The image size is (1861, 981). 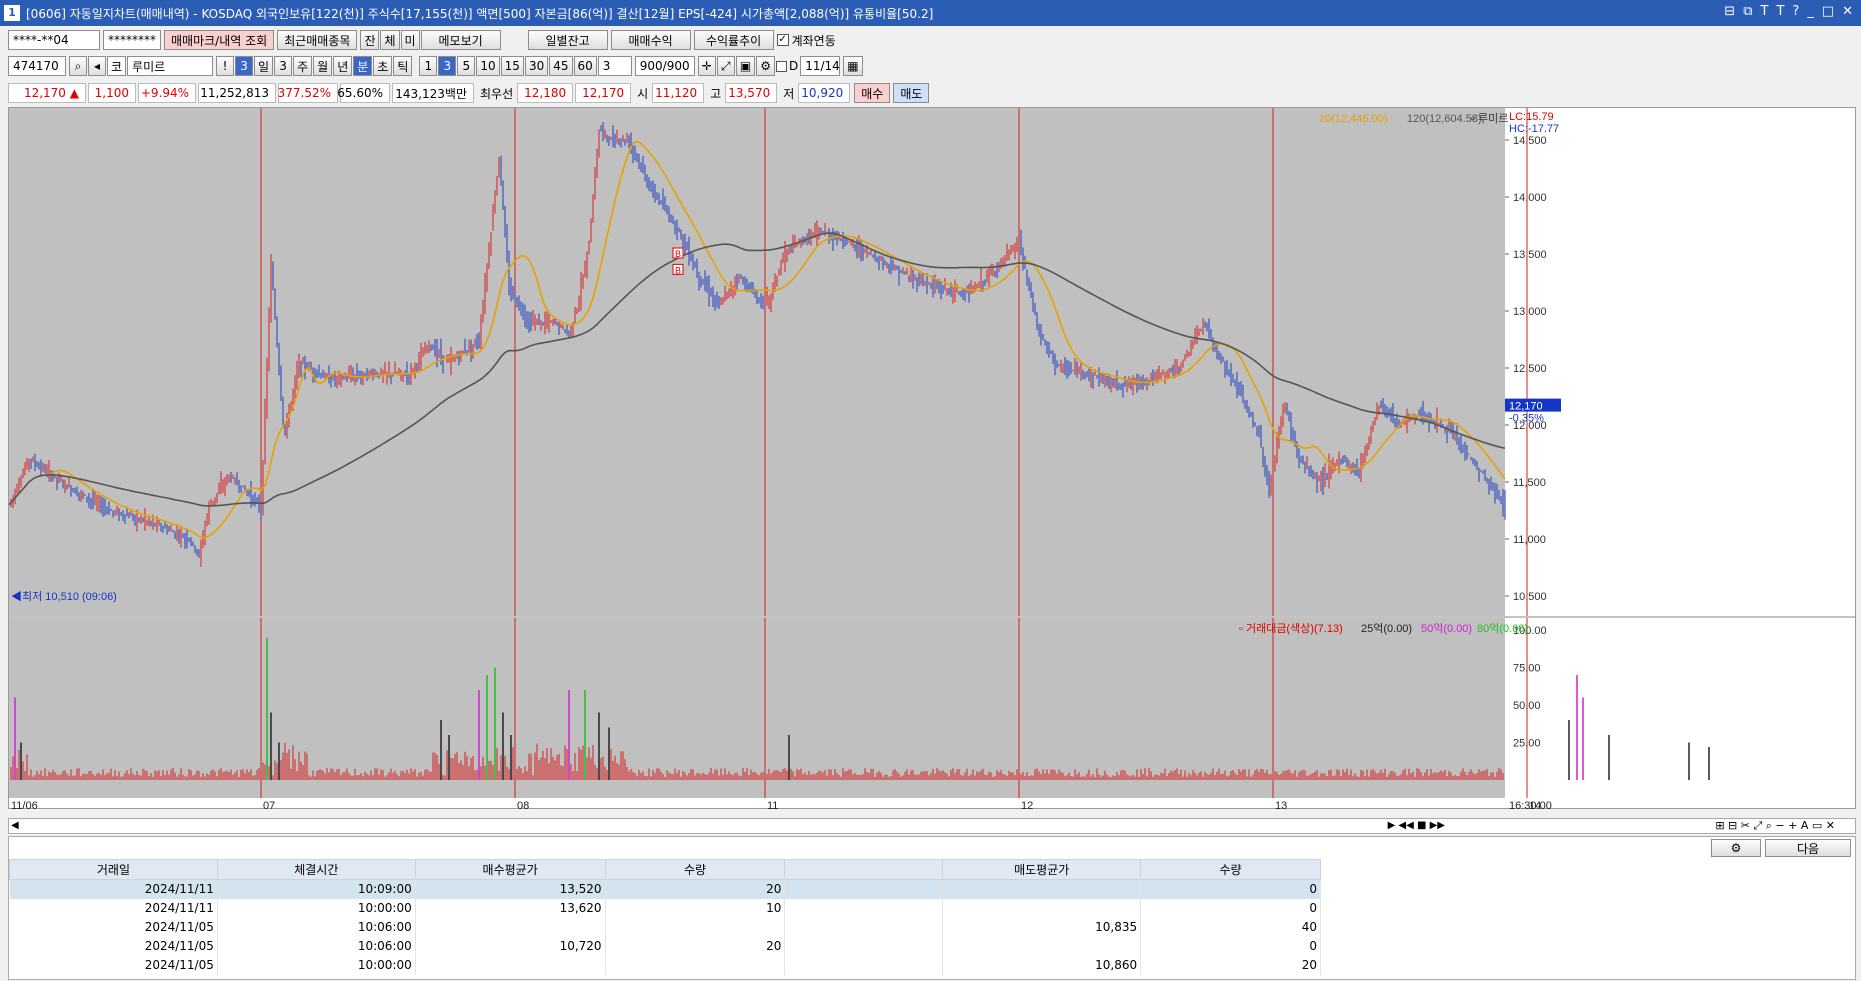 I want to click on tile-icon: ⊟, so click(x=1729, y=11).